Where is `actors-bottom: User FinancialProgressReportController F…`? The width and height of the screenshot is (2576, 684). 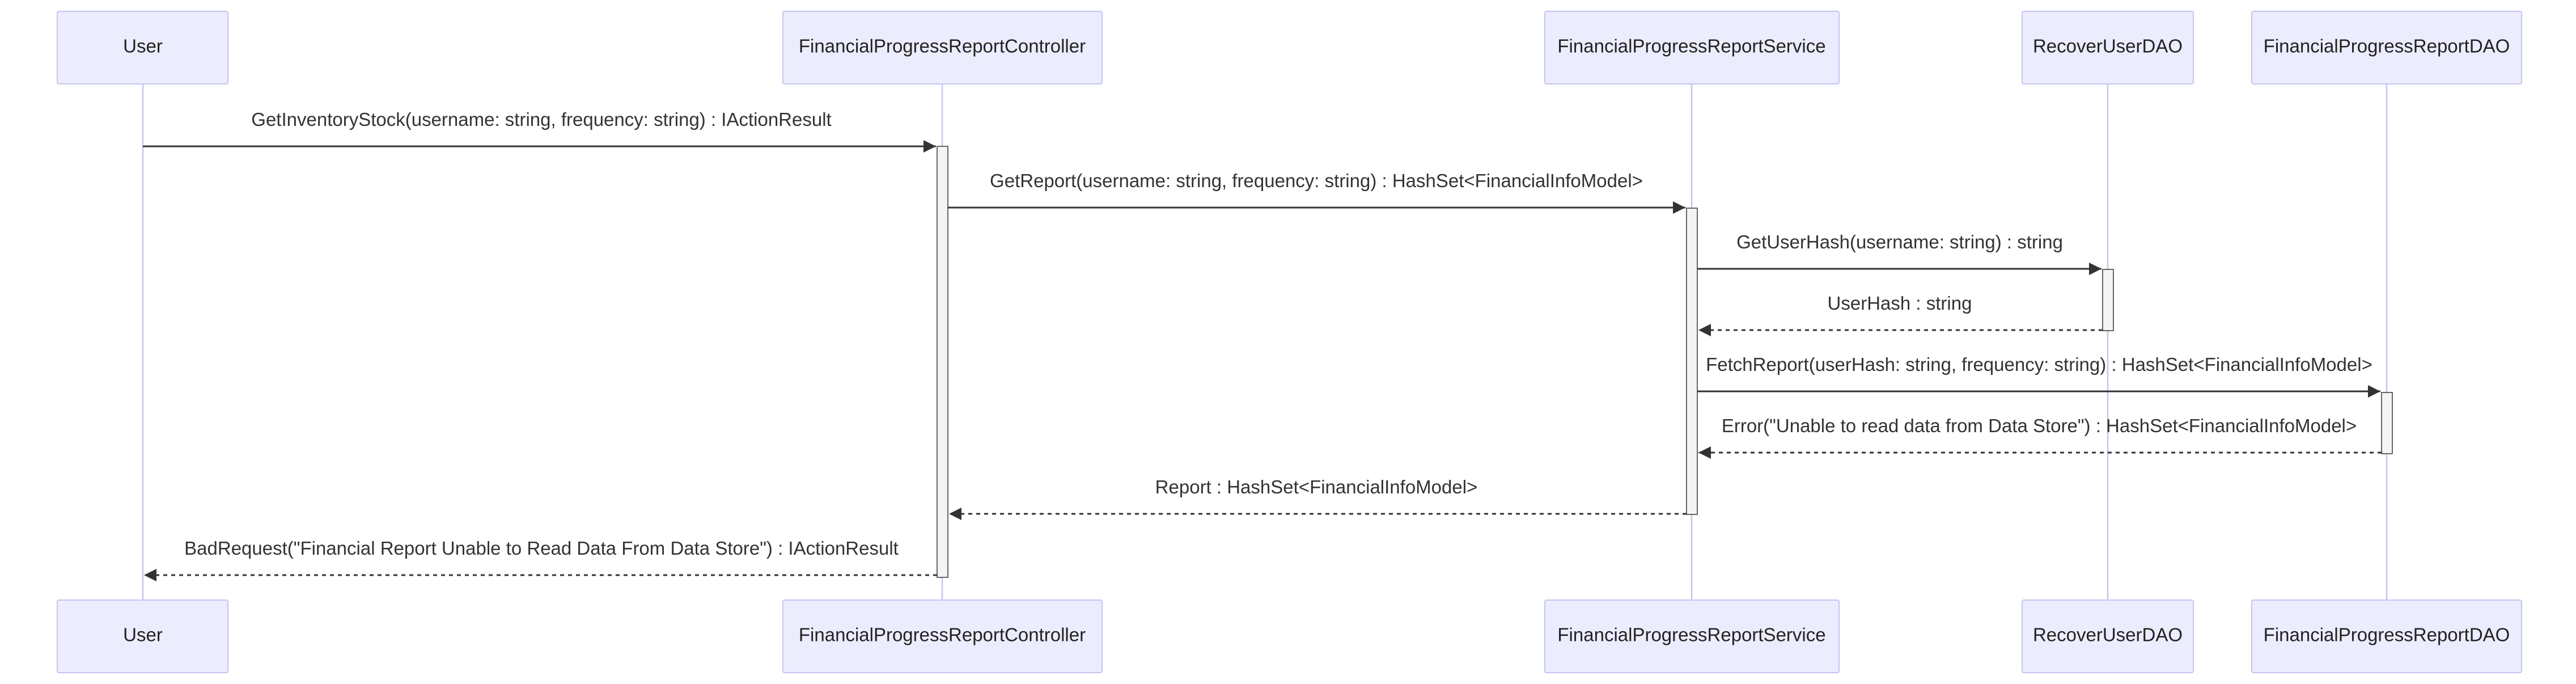
actors-bottom: User FinancialProgressReportController F… is located at coordinates (1289, 636).